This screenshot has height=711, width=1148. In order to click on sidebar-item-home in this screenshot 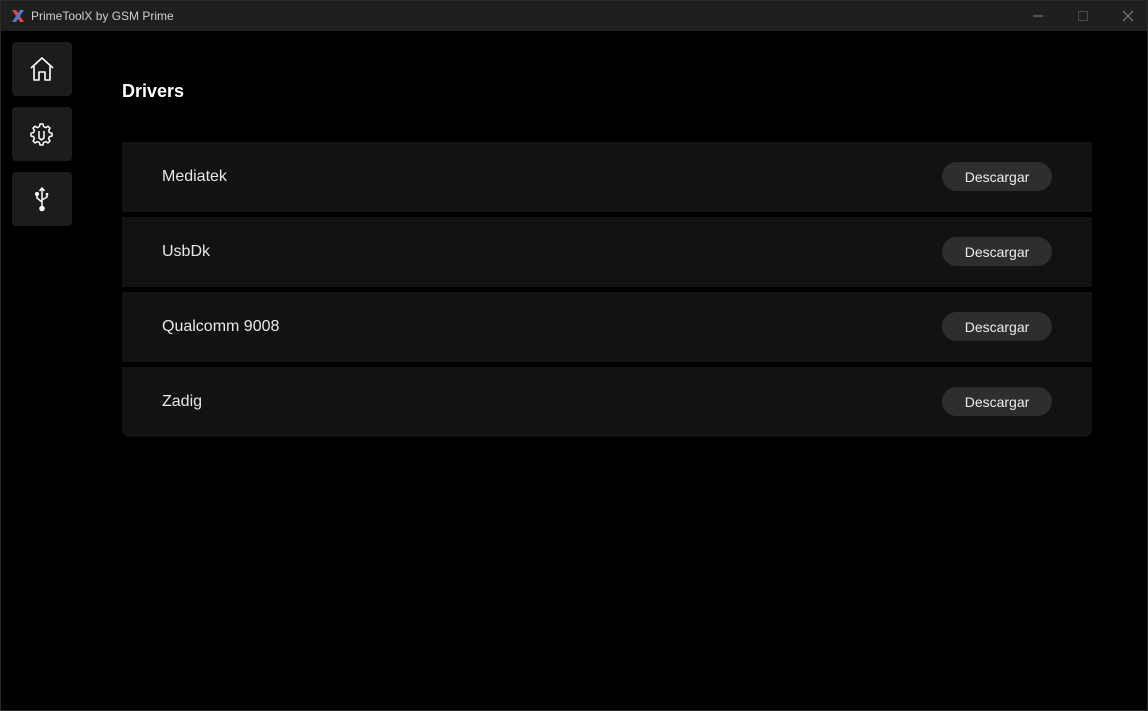, I will do `click(42, 69)`.